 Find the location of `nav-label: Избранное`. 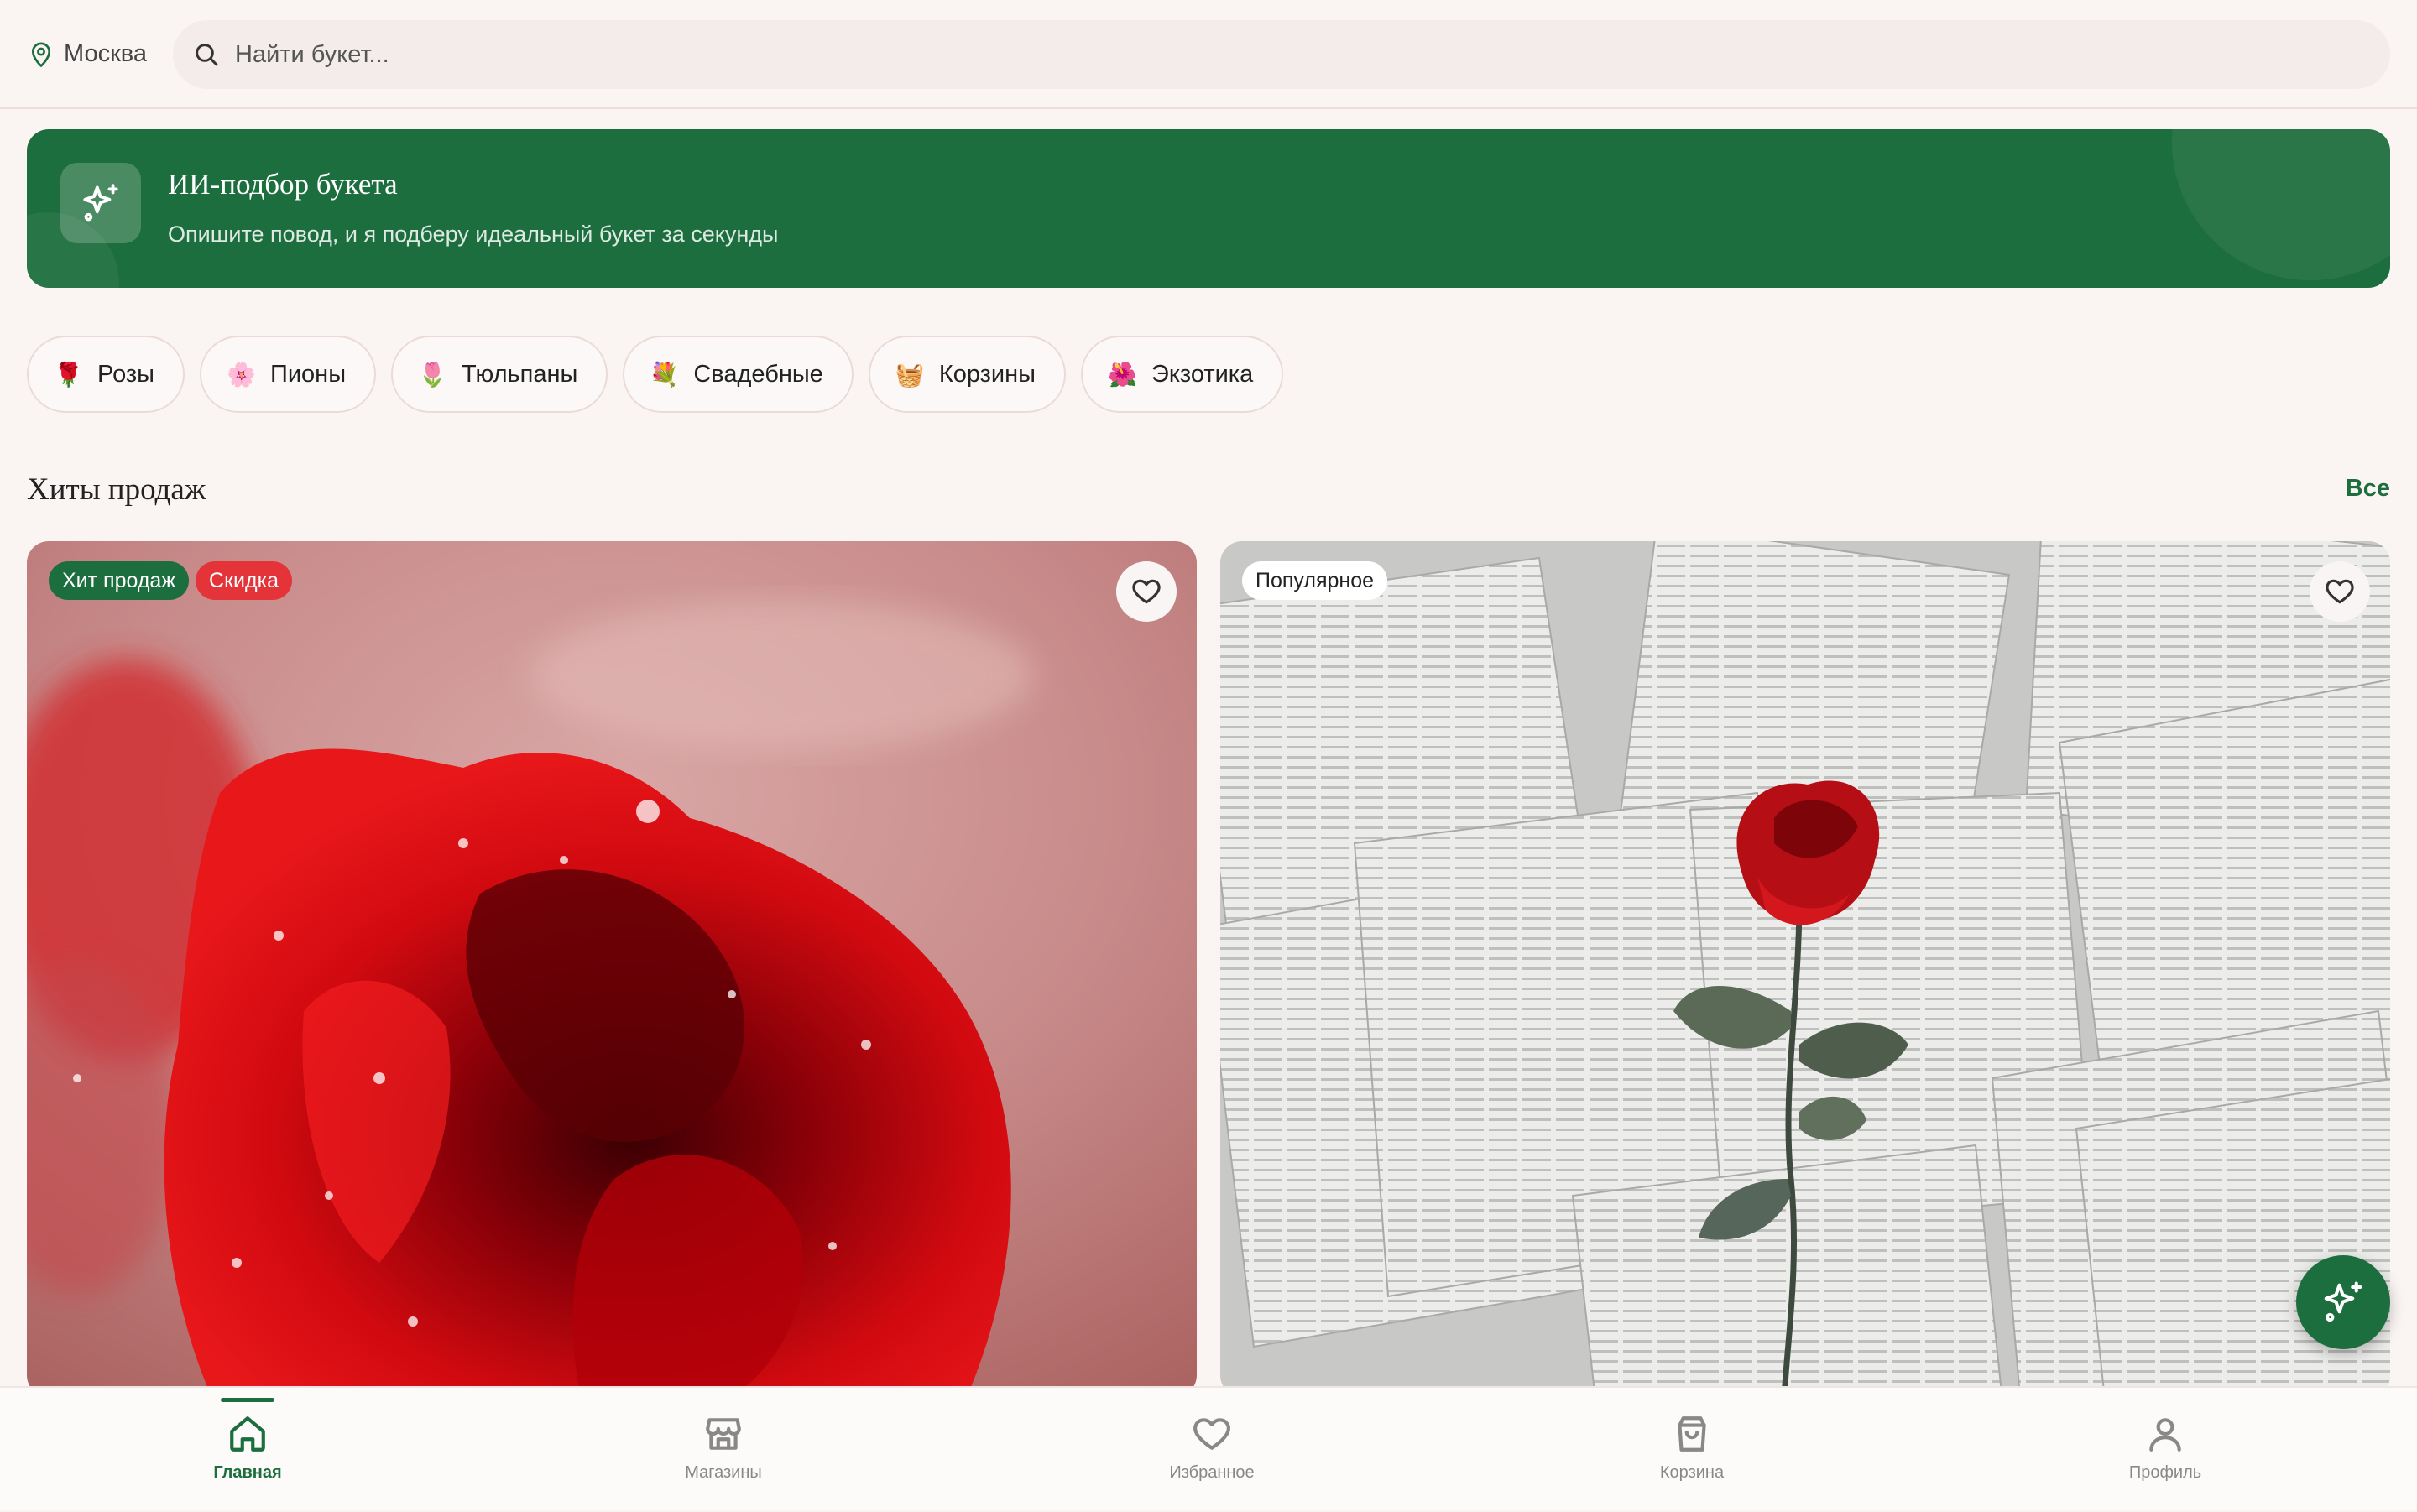

nav-label: Избранное is located at coordinates (1212, 1473).